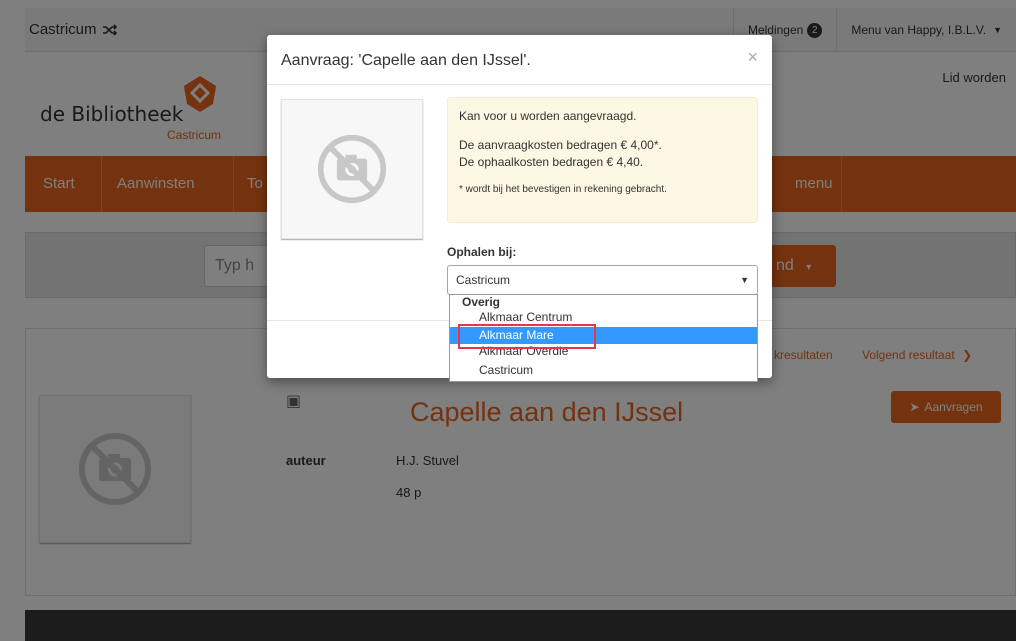 This screenshot has width=1016, height=641. What do you see at coordinates (527, 336) in the screenshot?
I see `highlight-annotation` at bounding box center [527, 336].